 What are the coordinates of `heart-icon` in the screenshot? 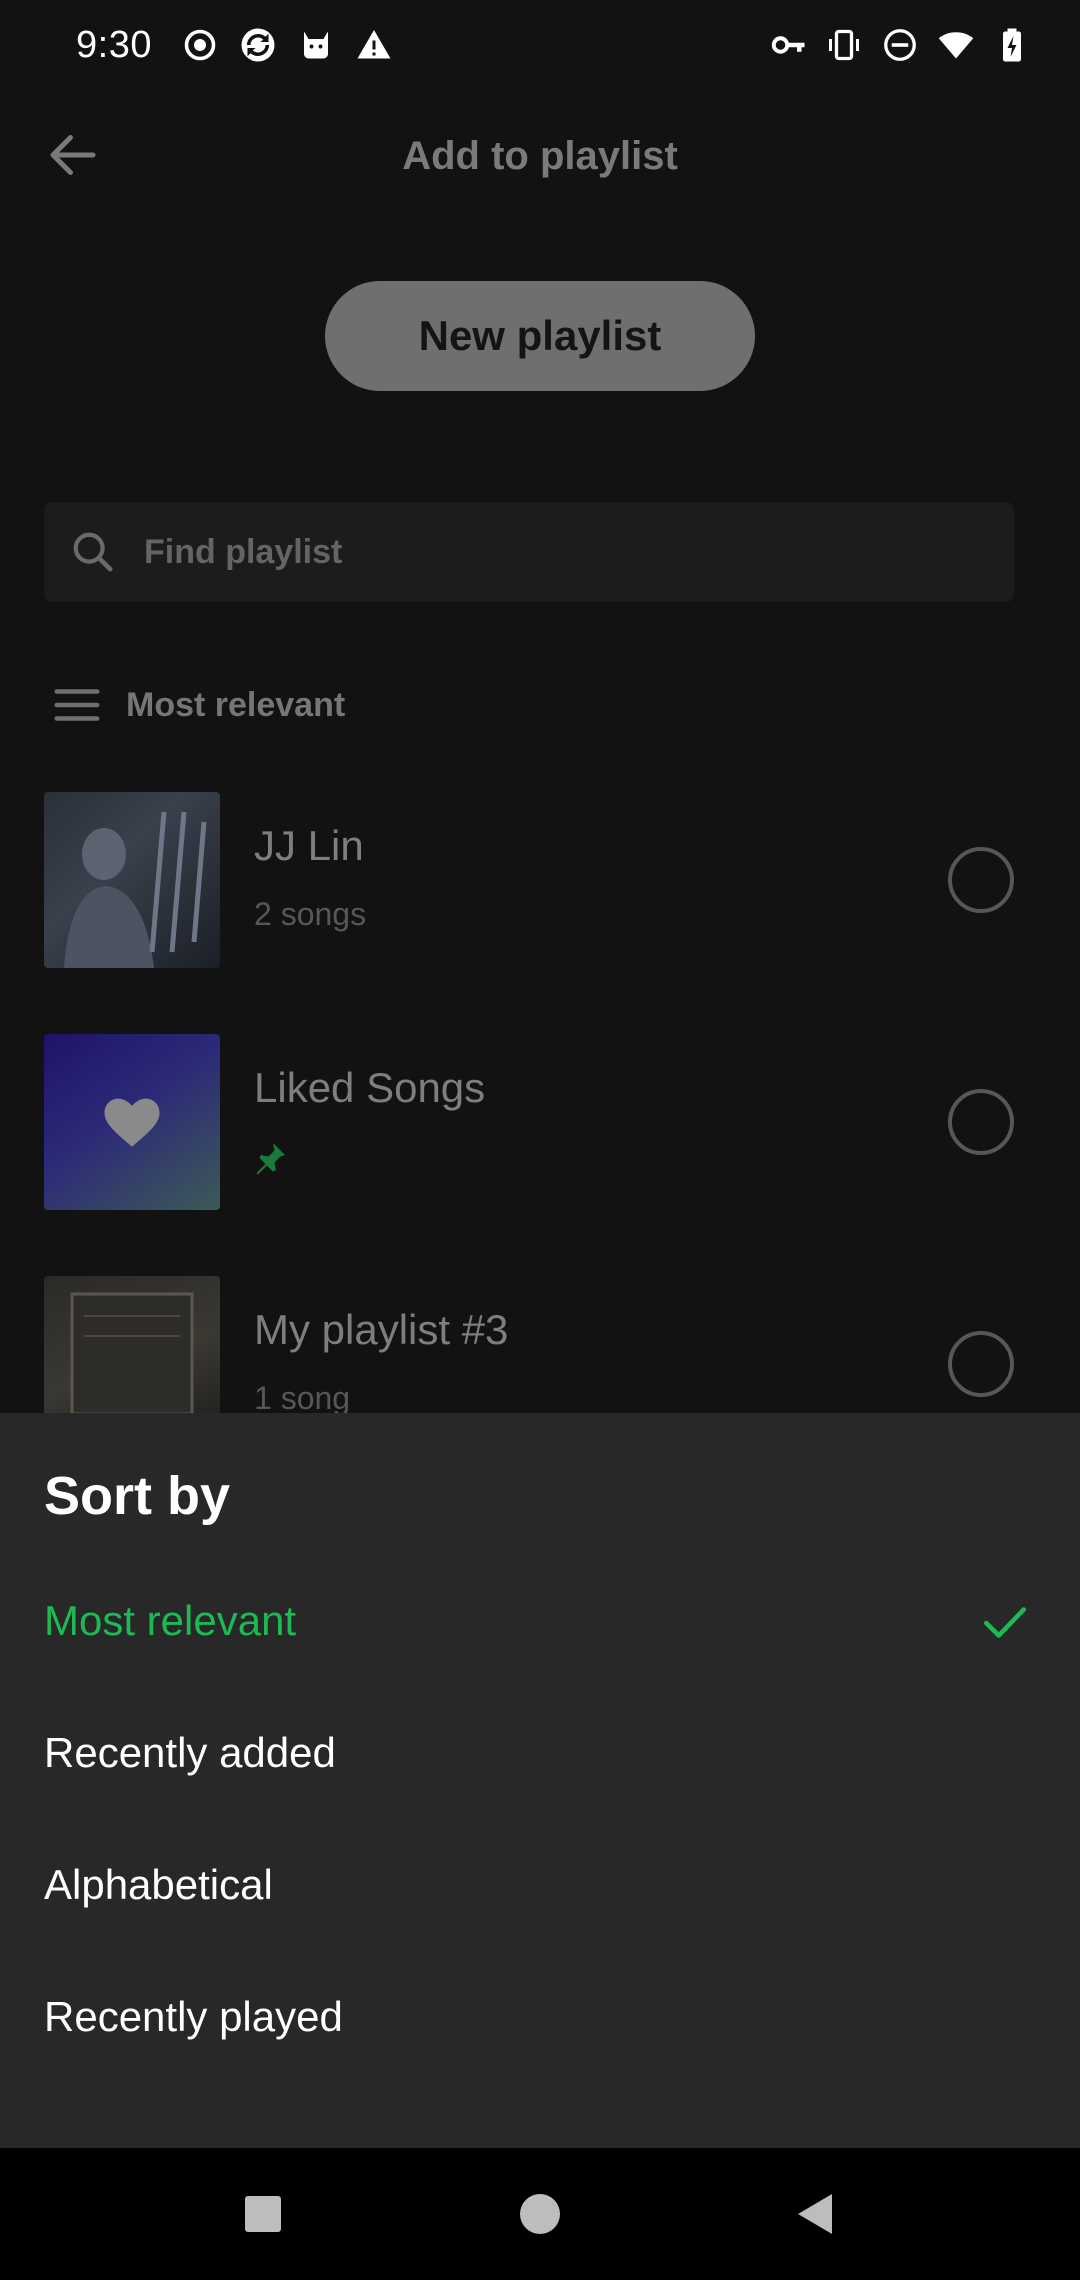 It's located at (132, 1122).